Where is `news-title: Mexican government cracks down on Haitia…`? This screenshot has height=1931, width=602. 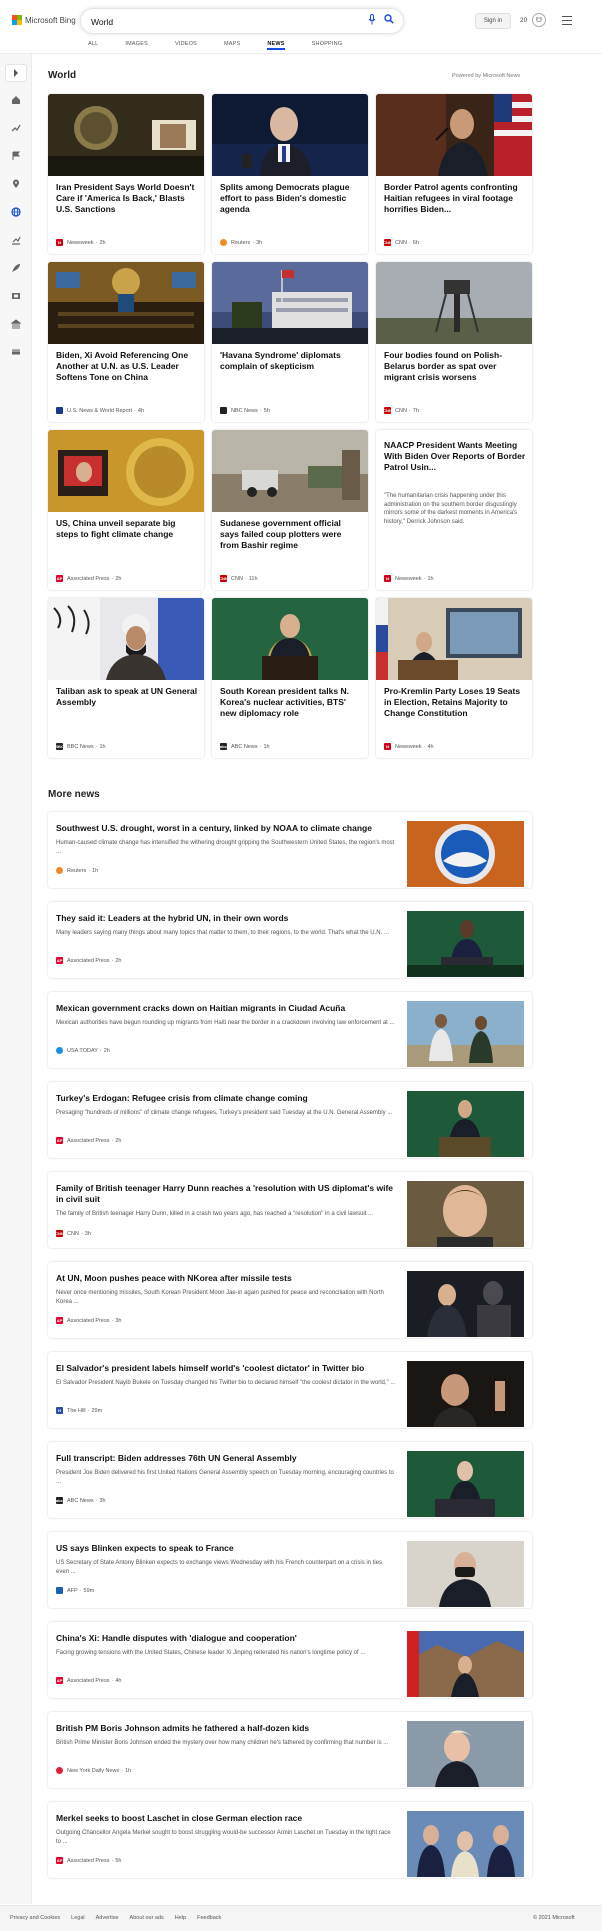 news-title: Mexican government cracks down on Haitia… is located at coordinates (226, 1008).